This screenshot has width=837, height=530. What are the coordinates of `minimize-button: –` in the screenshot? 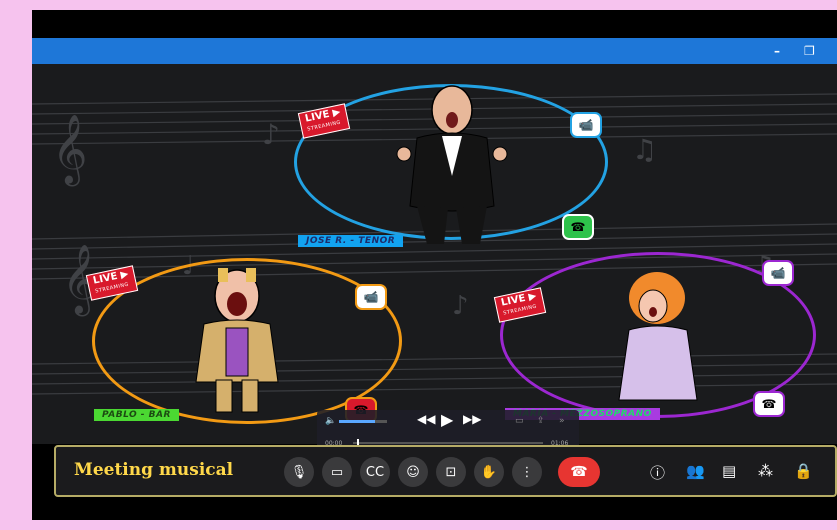 It's located at (777, 51).